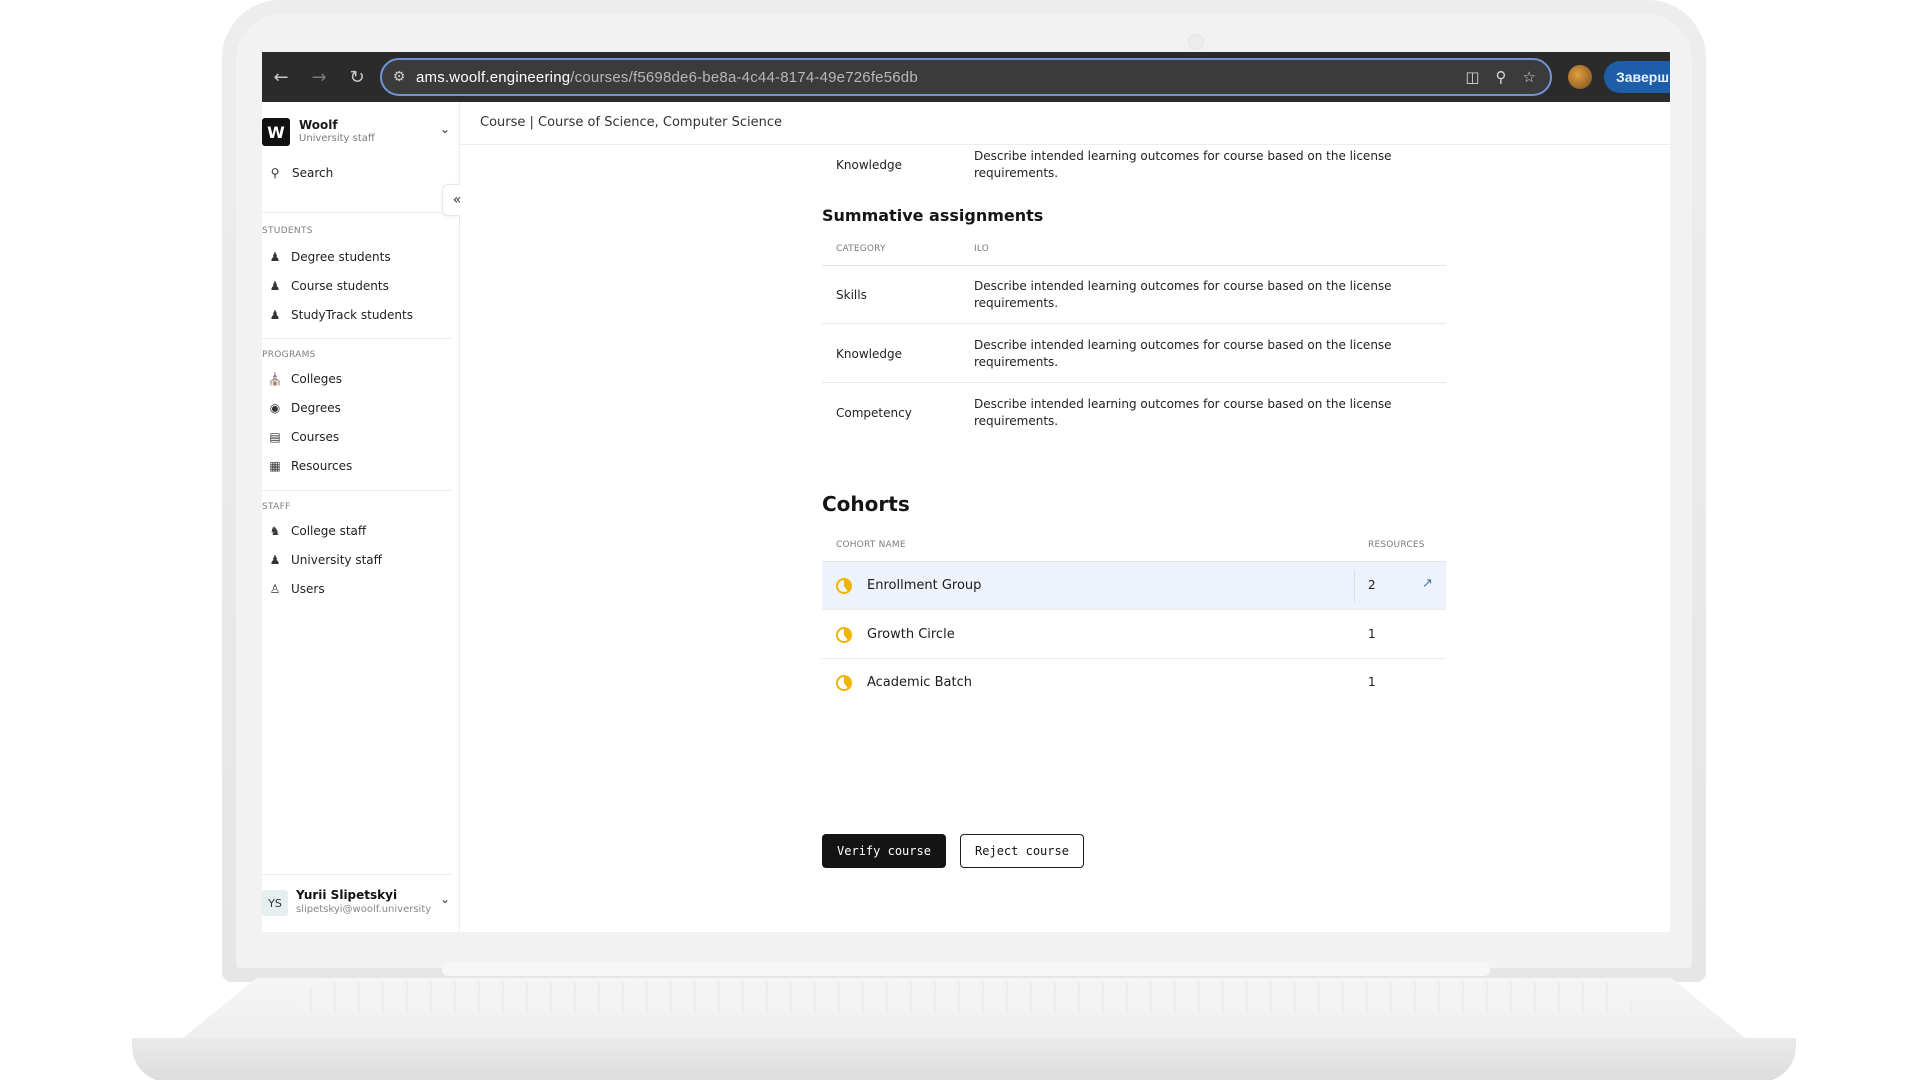 This screenshot has height=1080, width=1920. I want to click on zoom-icon: ⚲, so click(1501, 77).